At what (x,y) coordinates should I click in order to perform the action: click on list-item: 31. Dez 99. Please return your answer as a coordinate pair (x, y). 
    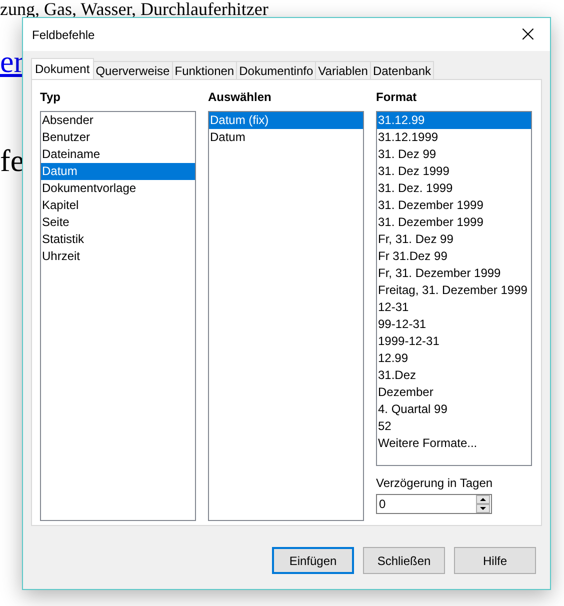
    Looking at the image, I should click on (454, 154).